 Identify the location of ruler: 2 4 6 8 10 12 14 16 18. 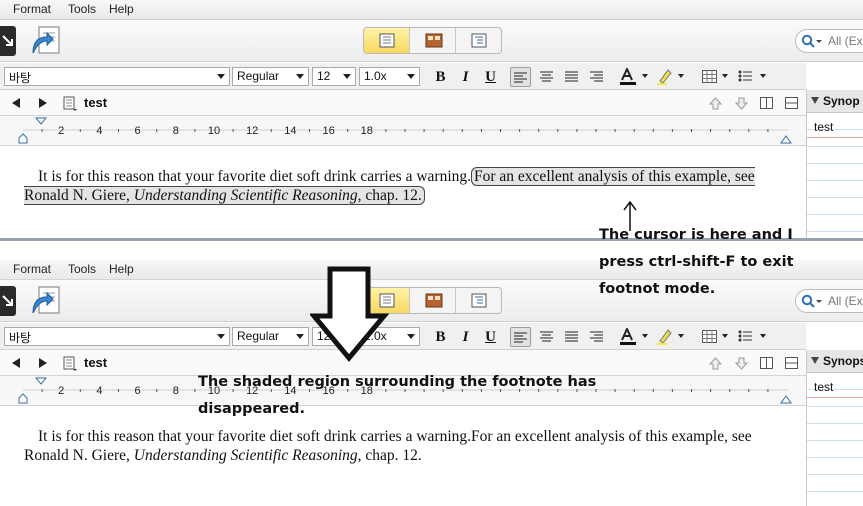
(403, 131).